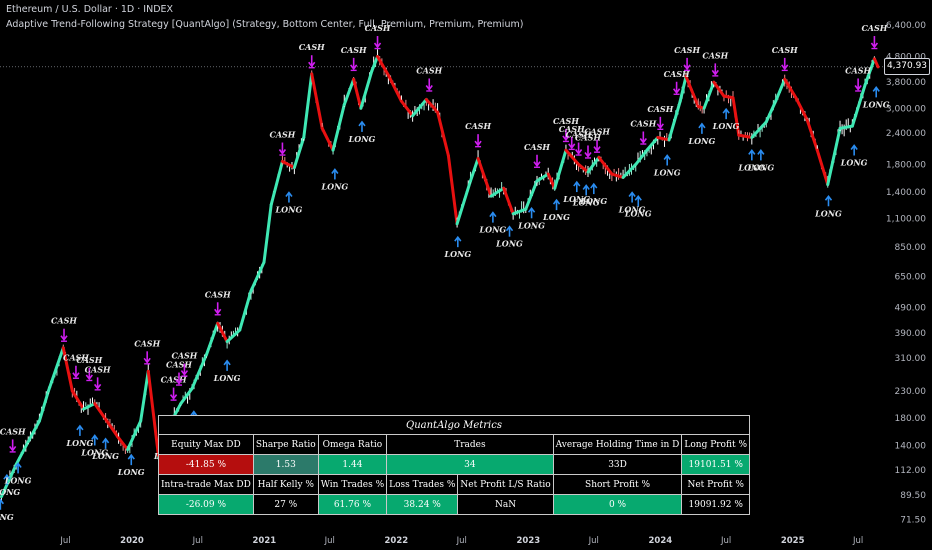 The image size is (932, 550). I want to click on metrics-caption: QuantAlgo Metrics, so click(454, 425).